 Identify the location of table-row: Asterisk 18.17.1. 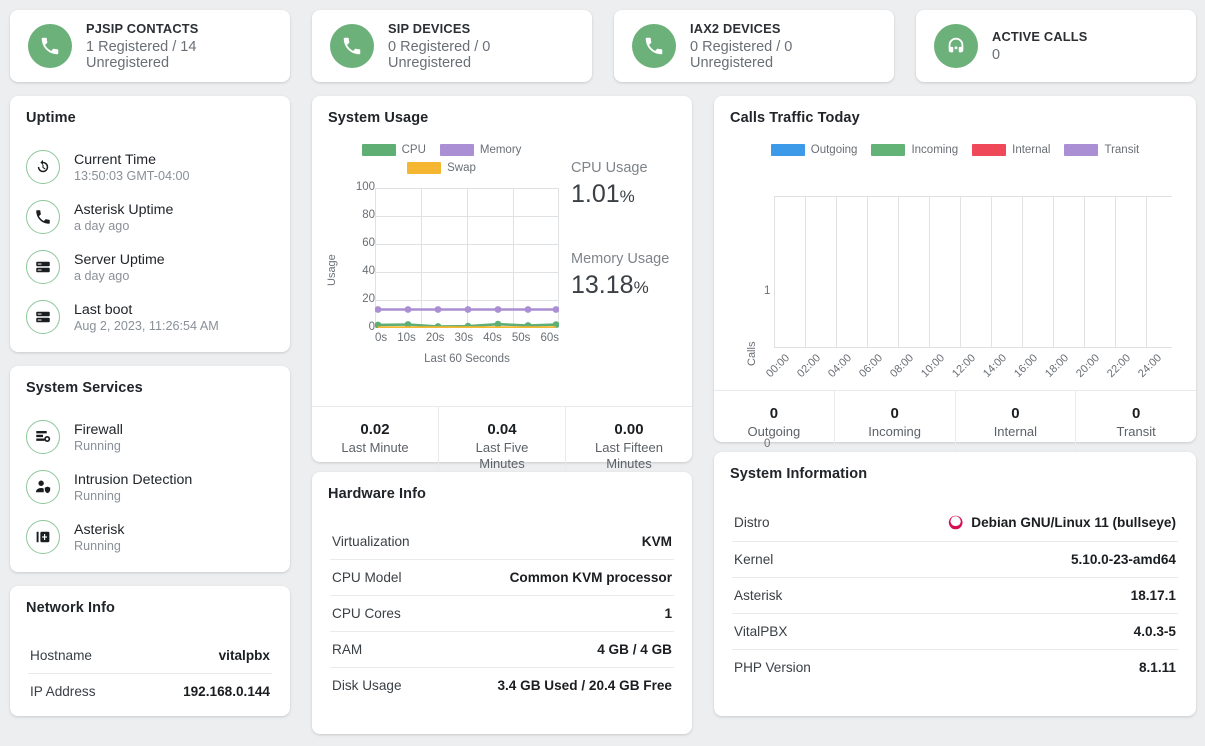
(955, 596).